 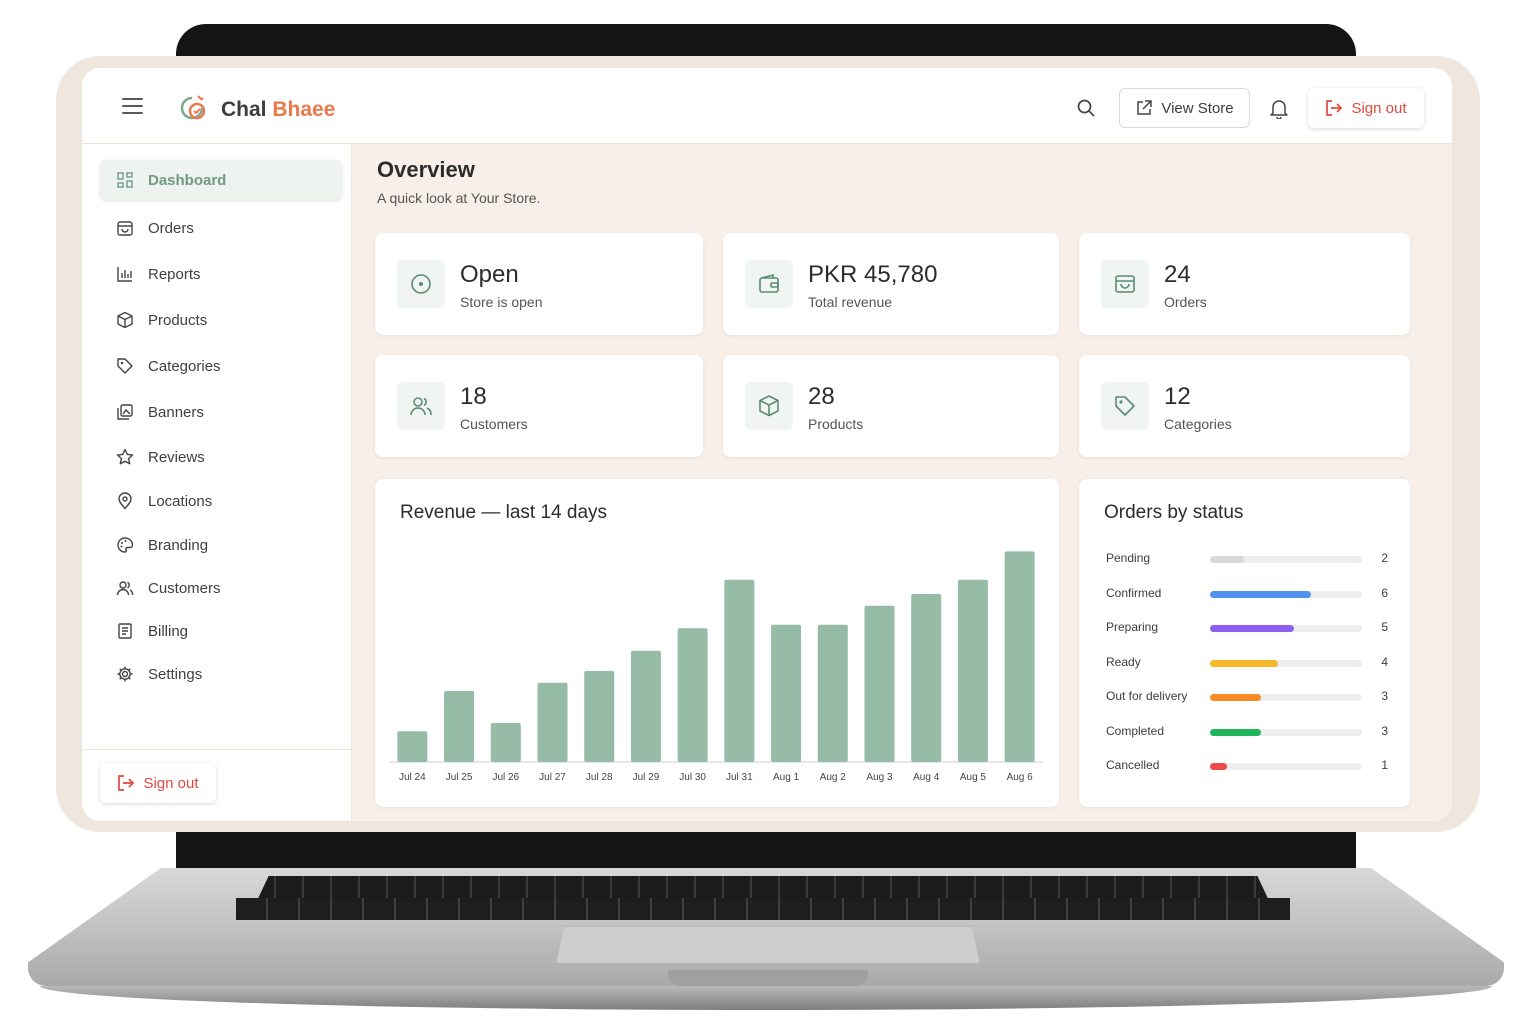 What do you see at coordinates (833, 777) in the screenshot?
I see `x-tick-label: Aug 2` at bounding box center [833, 777].